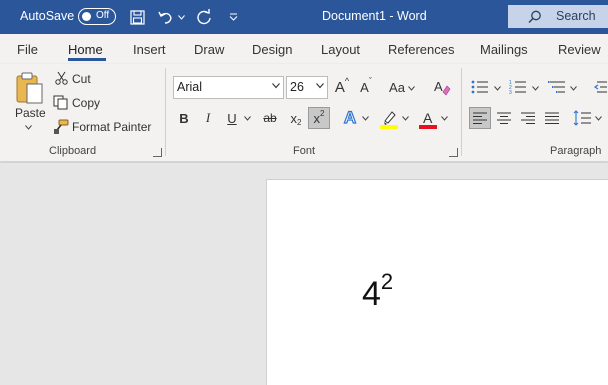 The height and width of the screenshot is (385, 608). What do you see at coordinates (86, 16) in the screenshot?
I see `toggle-knob` at bounding box center [86, 16].